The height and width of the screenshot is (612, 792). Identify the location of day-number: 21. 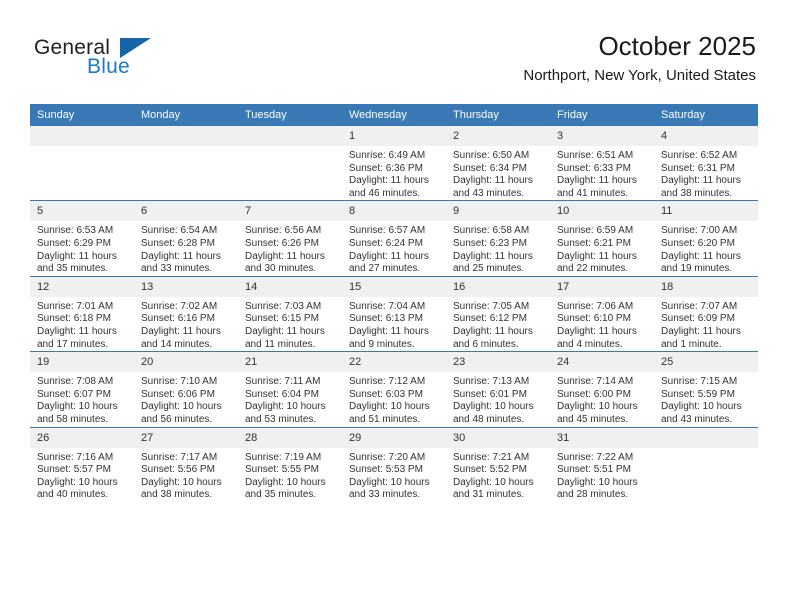
(290, 362).